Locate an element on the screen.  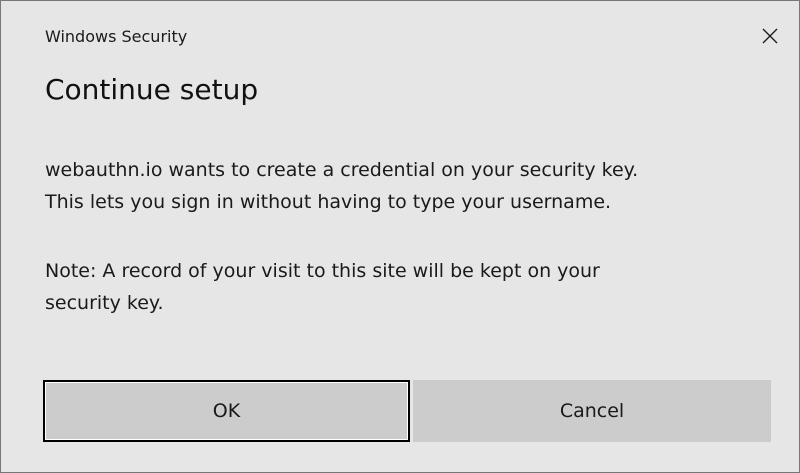
ok-button: OK is located at coordinates (226, 411).